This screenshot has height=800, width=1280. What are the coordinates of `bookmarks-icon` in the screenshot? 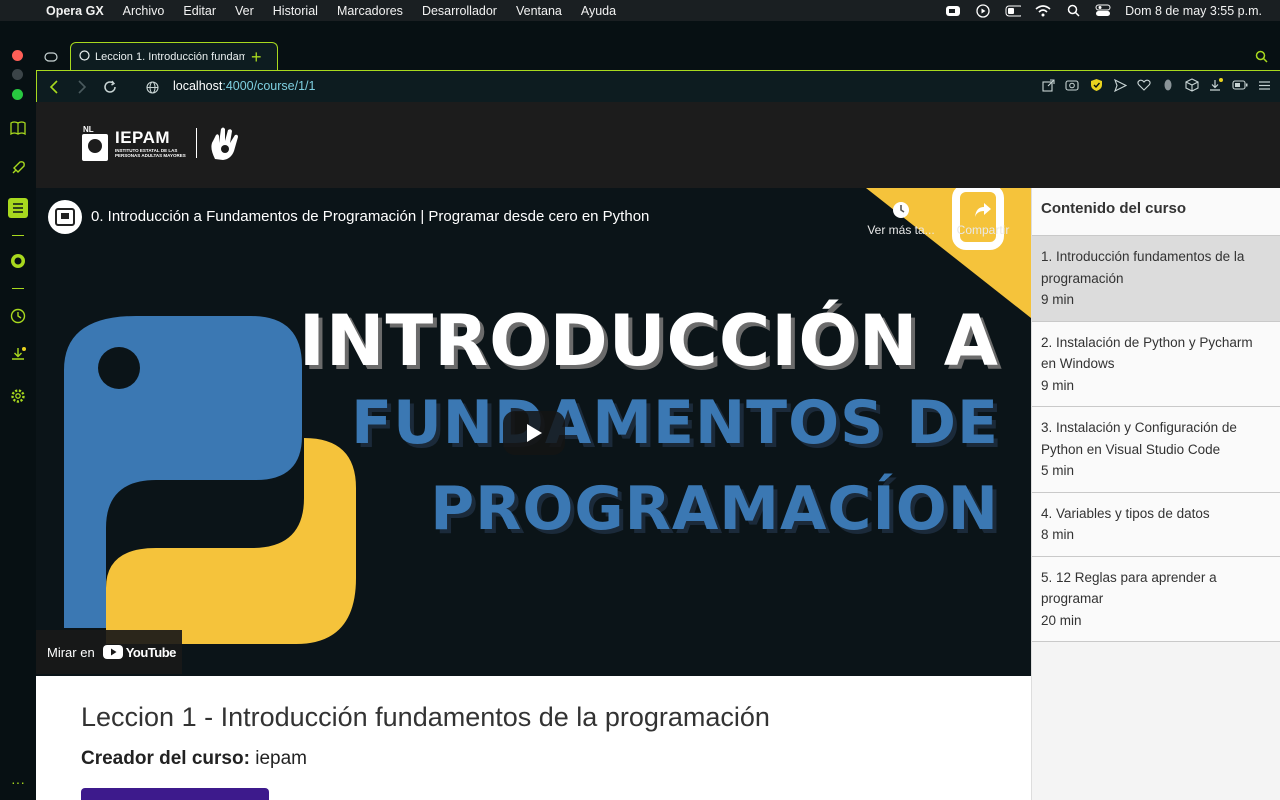 It's located at (18, 128).